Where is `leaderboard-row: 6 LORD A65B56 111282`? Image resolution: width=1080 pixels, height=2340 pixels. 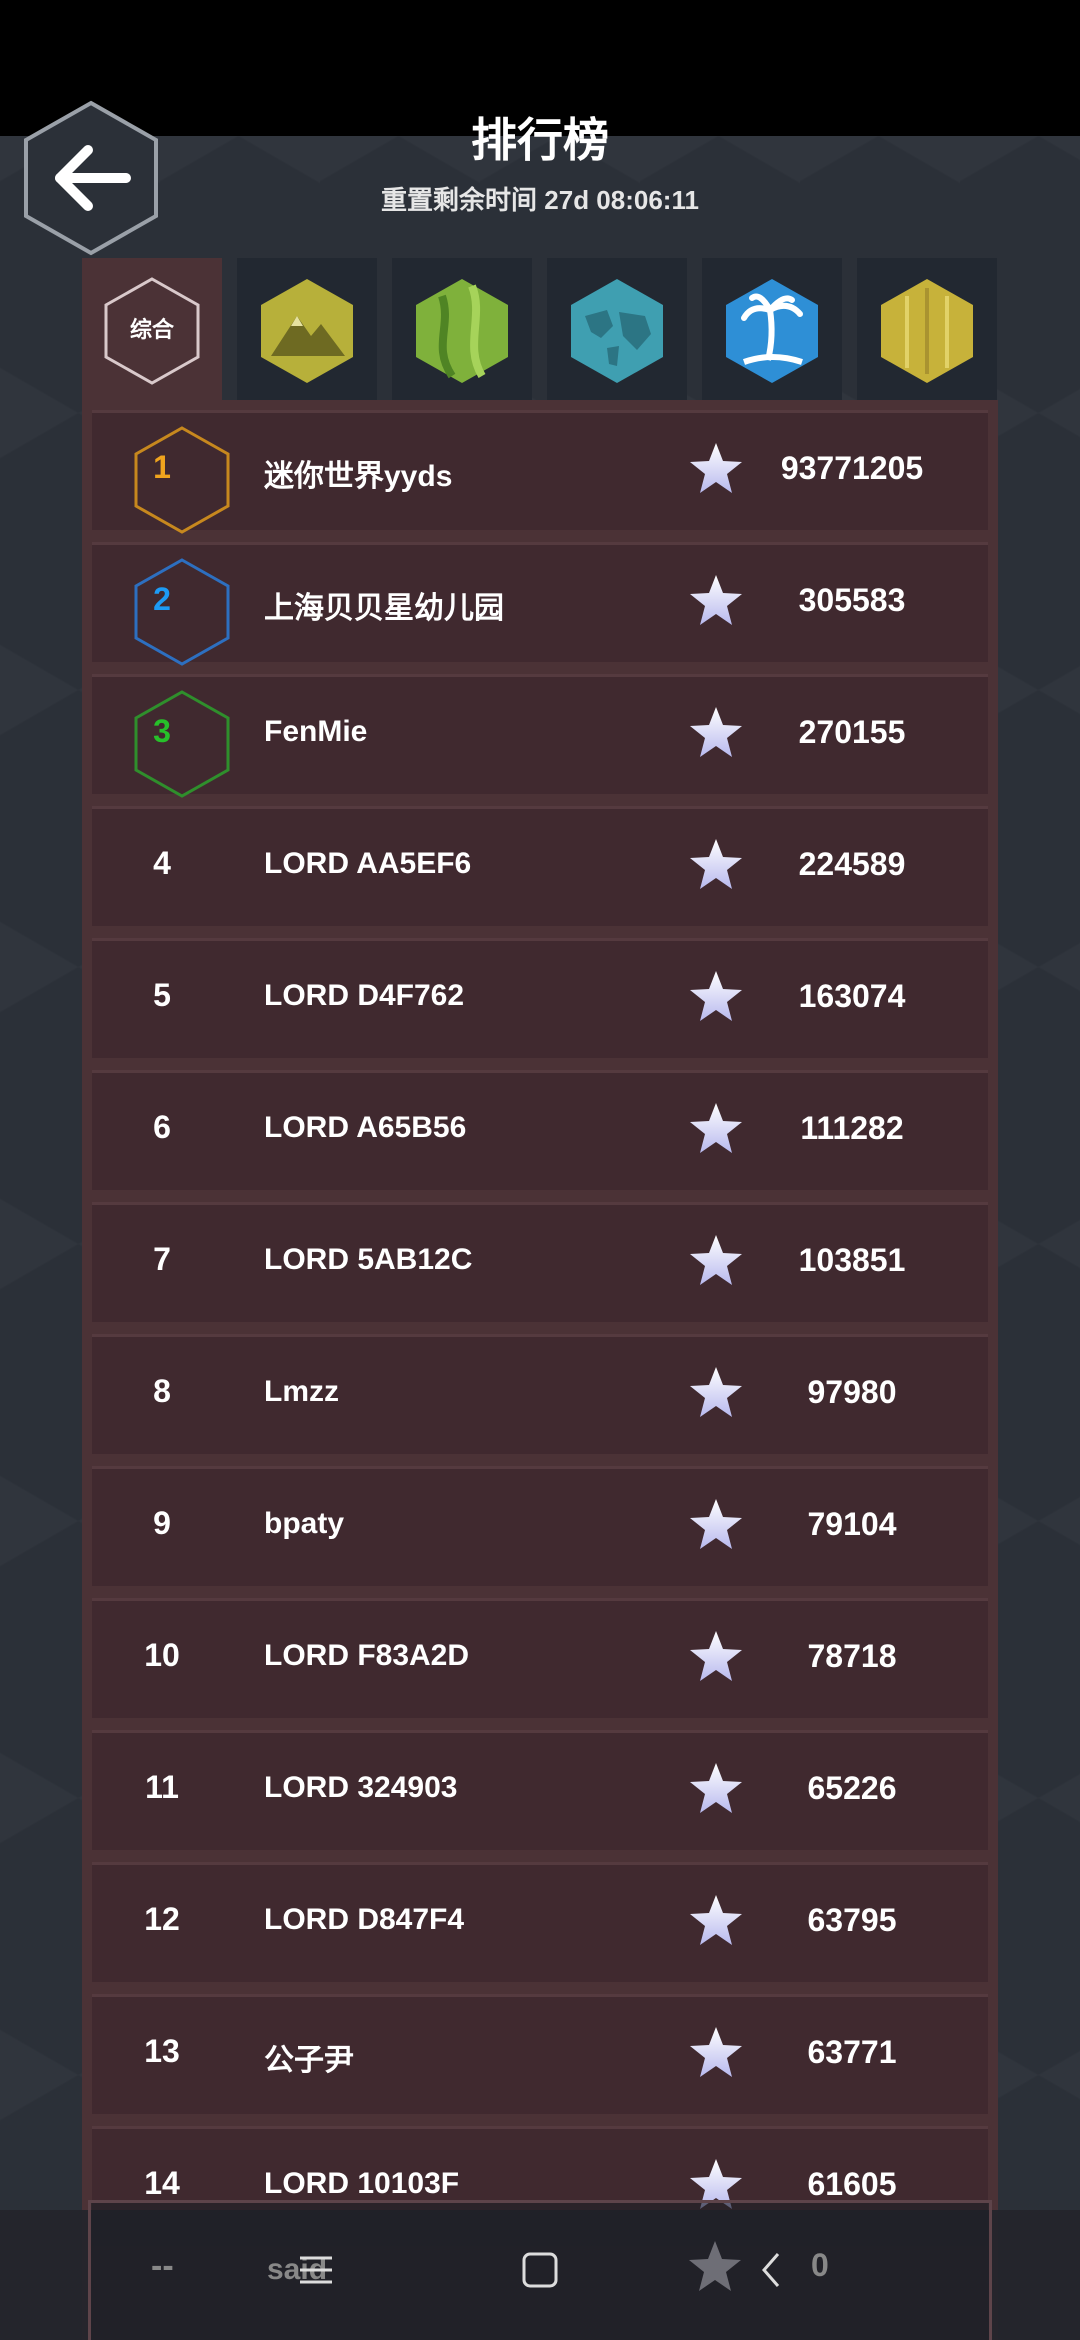 leaderboard-row: 6 LORD A65B56 111282 is located at coordinates (540, 1130).